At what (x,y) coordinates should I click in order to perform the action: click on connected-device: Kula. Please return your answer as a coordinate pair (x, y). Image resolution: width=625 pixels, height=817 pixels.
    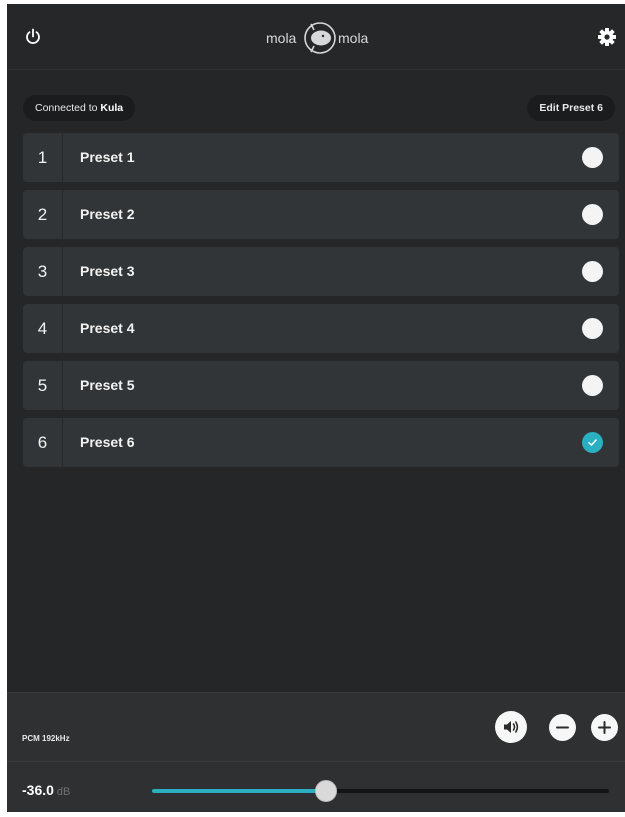
    Looking at the image, I should click on (112, 108).